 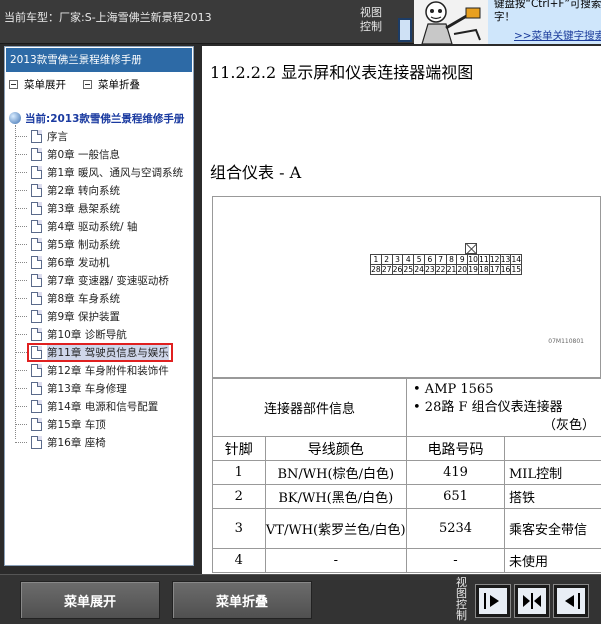 What do you see at coordinates (239, 528) in the screenshot?
I see `cell-pin: 3` at bounding box center [239, 528].